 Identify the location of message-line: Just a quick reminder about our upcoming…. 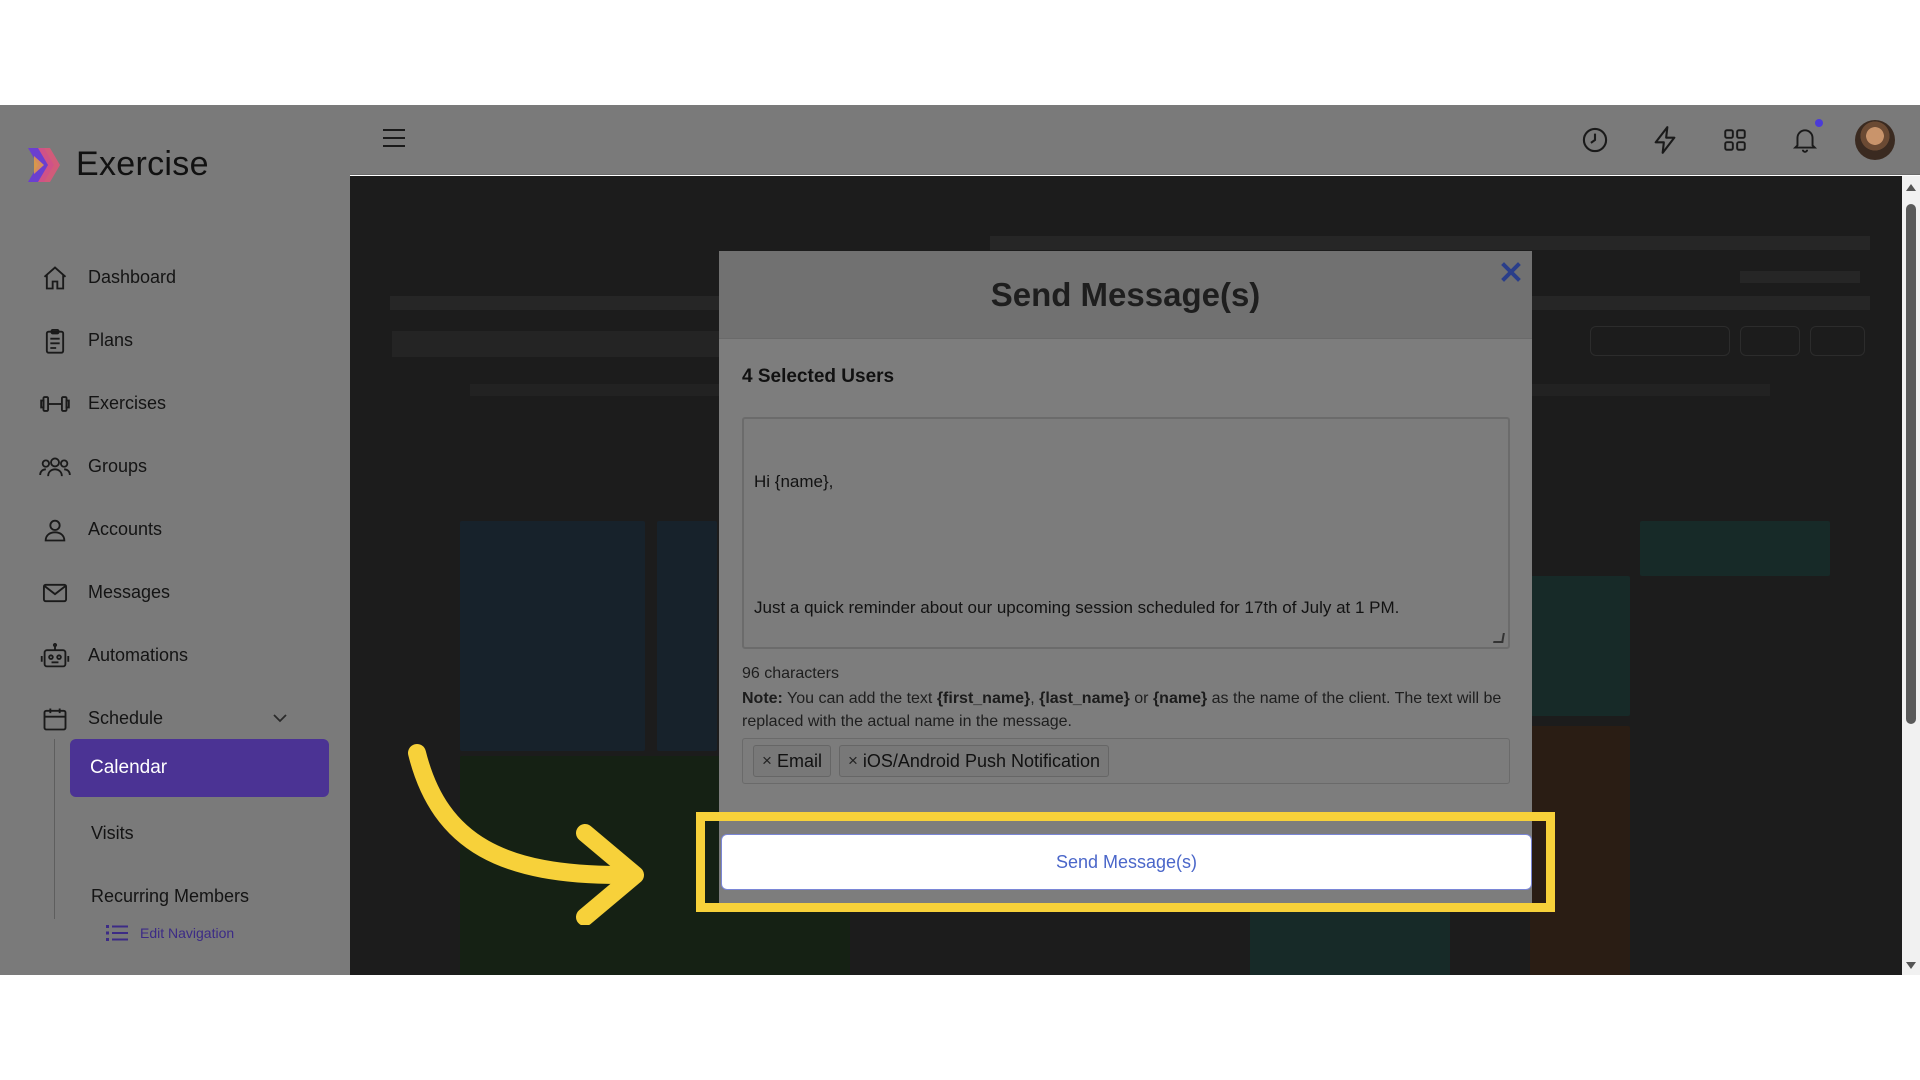
(1077, 607).